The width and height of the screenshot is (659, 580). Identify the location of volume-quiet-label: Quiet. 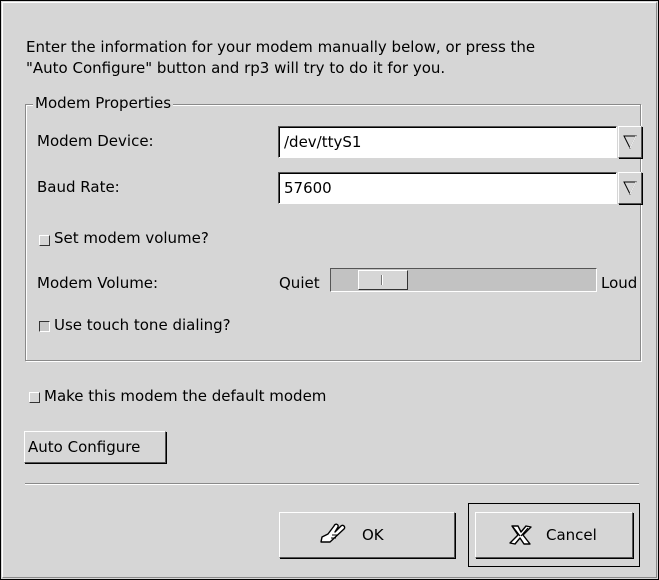
(299, 283).